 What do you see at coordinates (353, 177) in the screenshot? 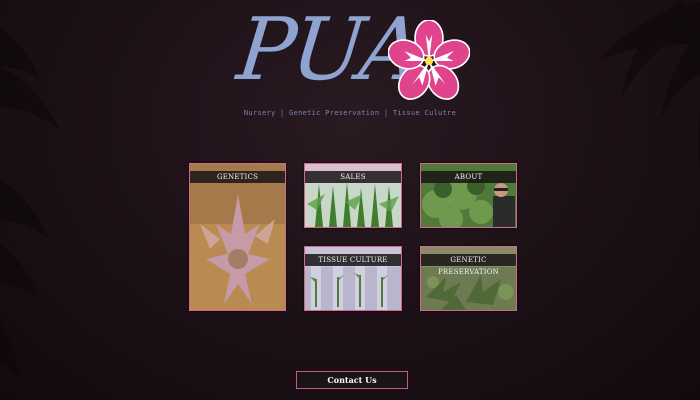
I see `tile-label-sales: SALES` at bounding box center [353, 177].